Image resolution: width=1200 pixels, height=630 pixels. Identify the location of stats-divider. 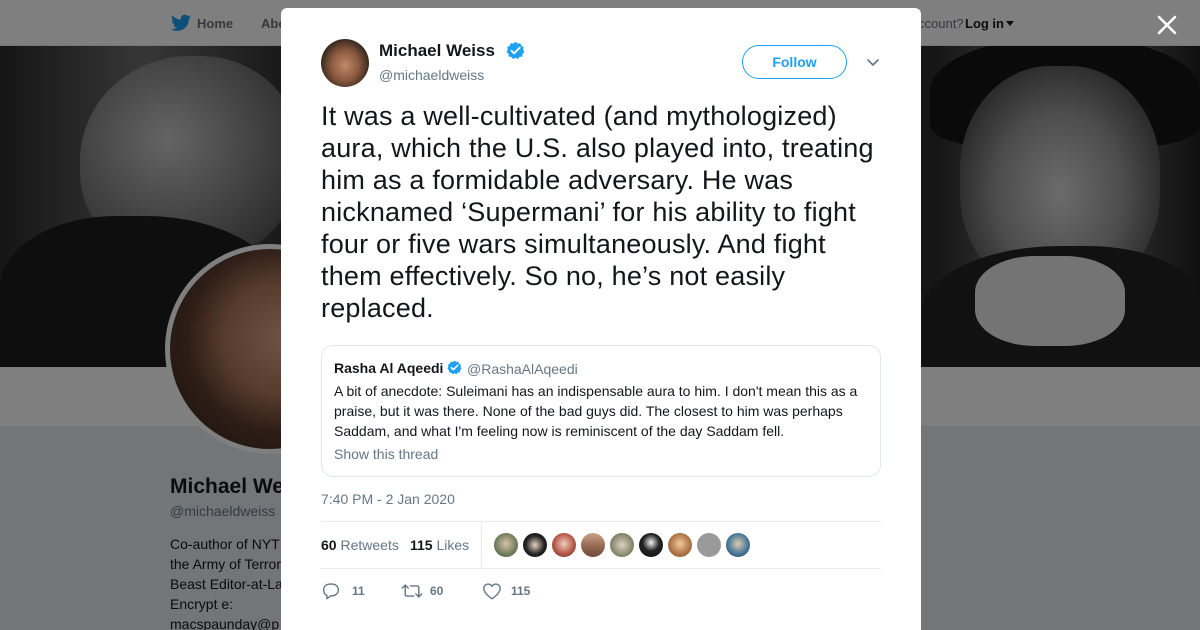
(481, 545).